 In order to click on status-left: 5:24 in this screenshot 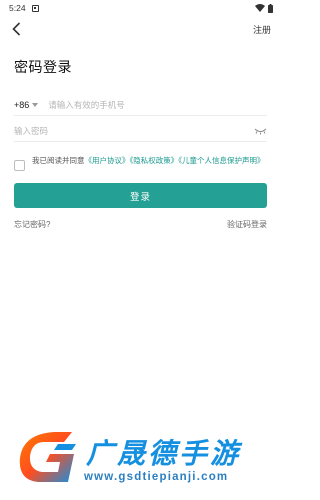, I will do `click(24, 8)`.